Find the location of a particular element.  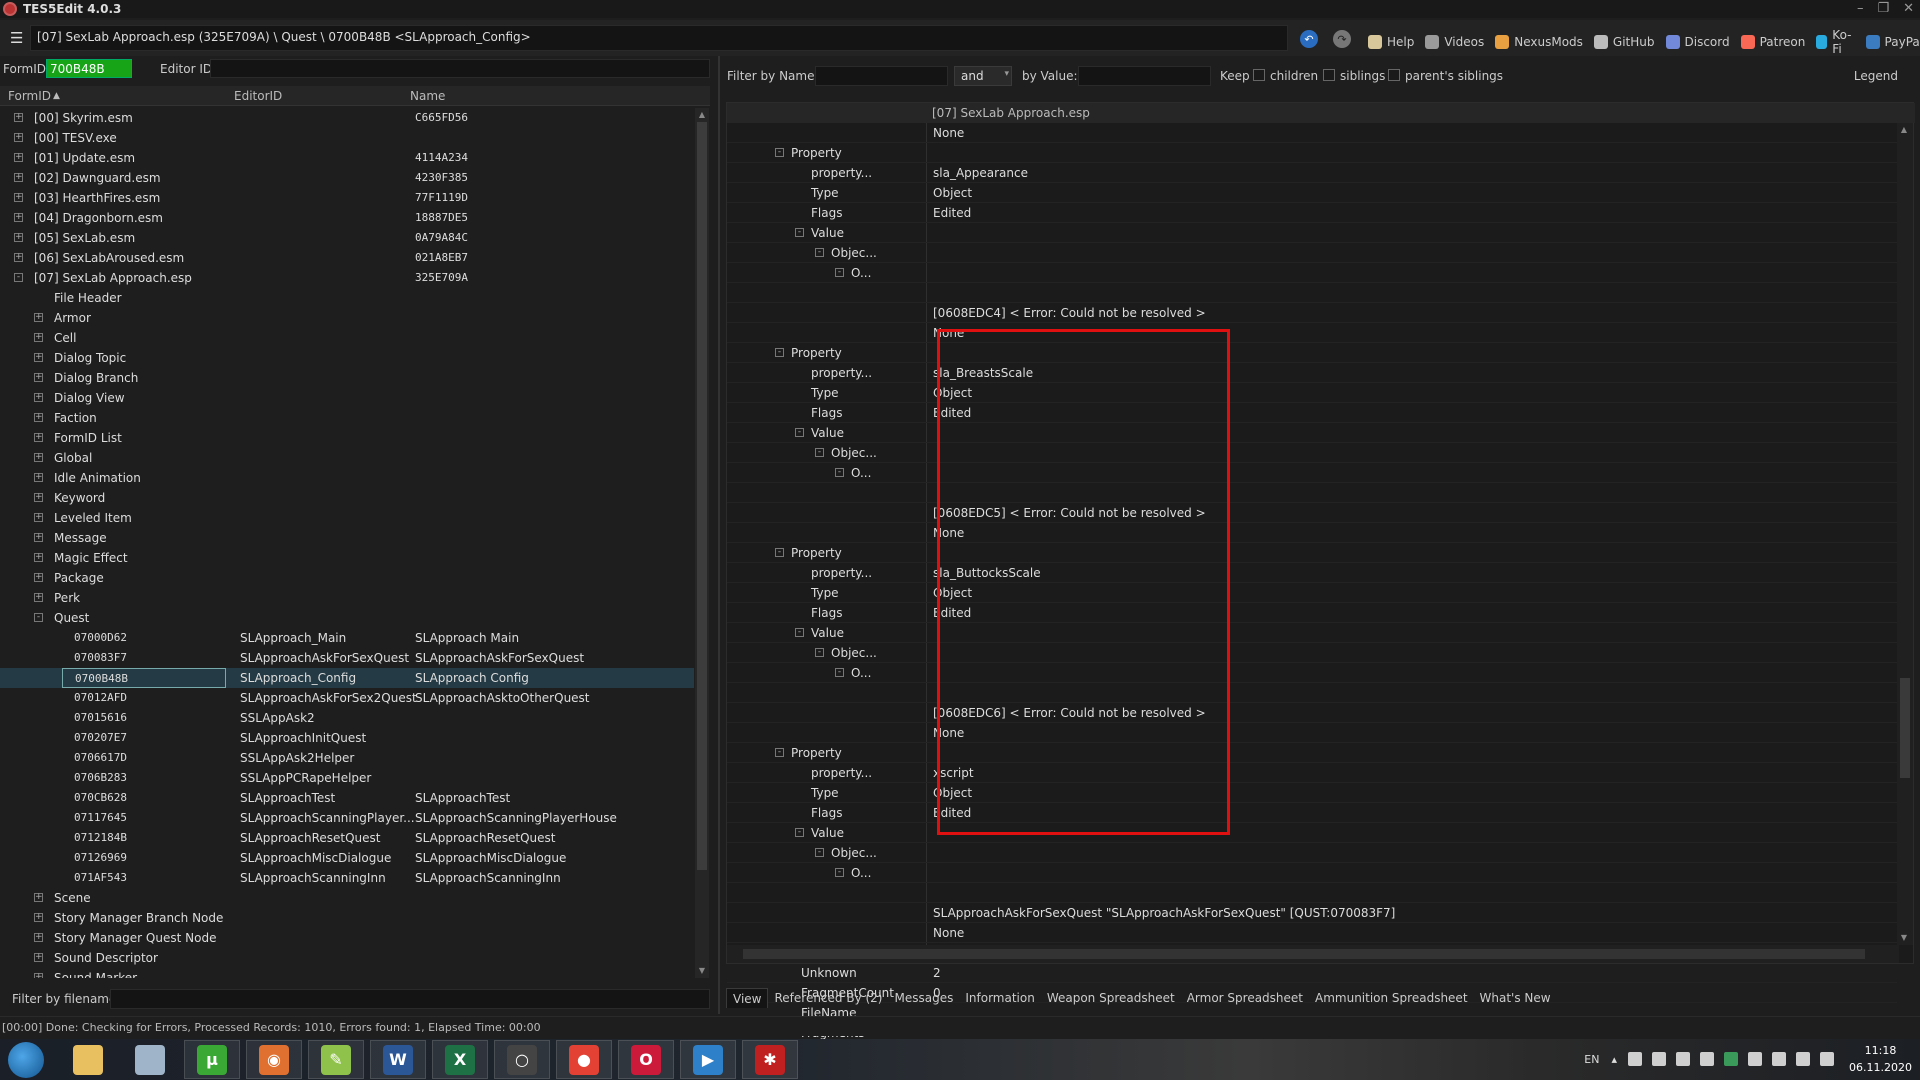

forward-icon: ↷ is located at coordinates (1342, 39).